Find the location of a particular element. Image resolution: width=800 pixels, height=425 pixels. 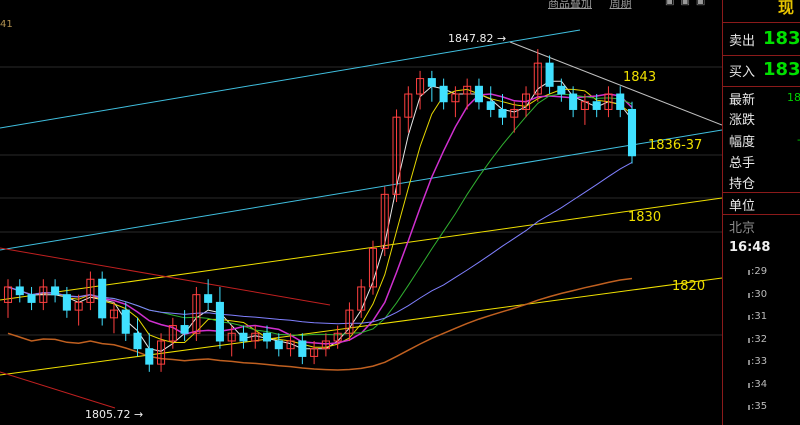

zoom-icon: ▣ is located at coordinates (687, 3).